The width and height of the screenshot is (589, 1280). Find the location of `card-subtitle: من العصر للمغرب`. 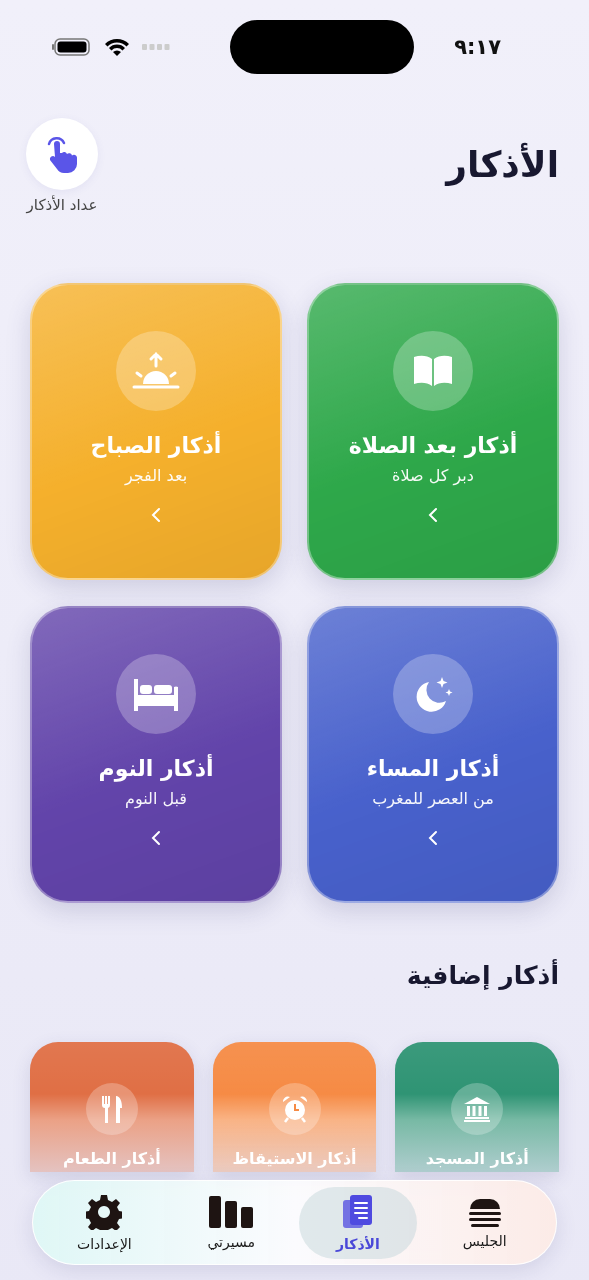

card-subtitle: من العصر للمغرب is located at coordinates (433, 798).